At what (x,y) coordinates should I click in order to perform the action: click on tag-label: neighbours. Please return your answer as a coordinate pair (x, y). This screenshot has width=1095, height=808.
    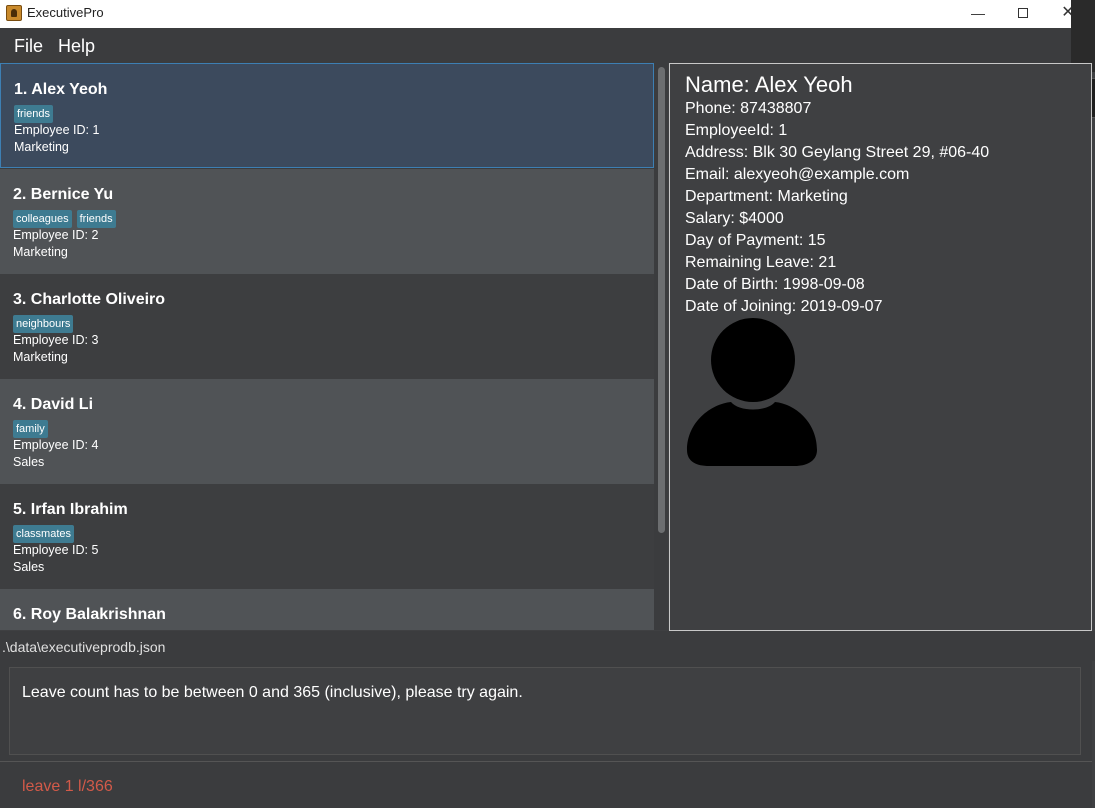
    Looking at the image, I should click on (43, 324).